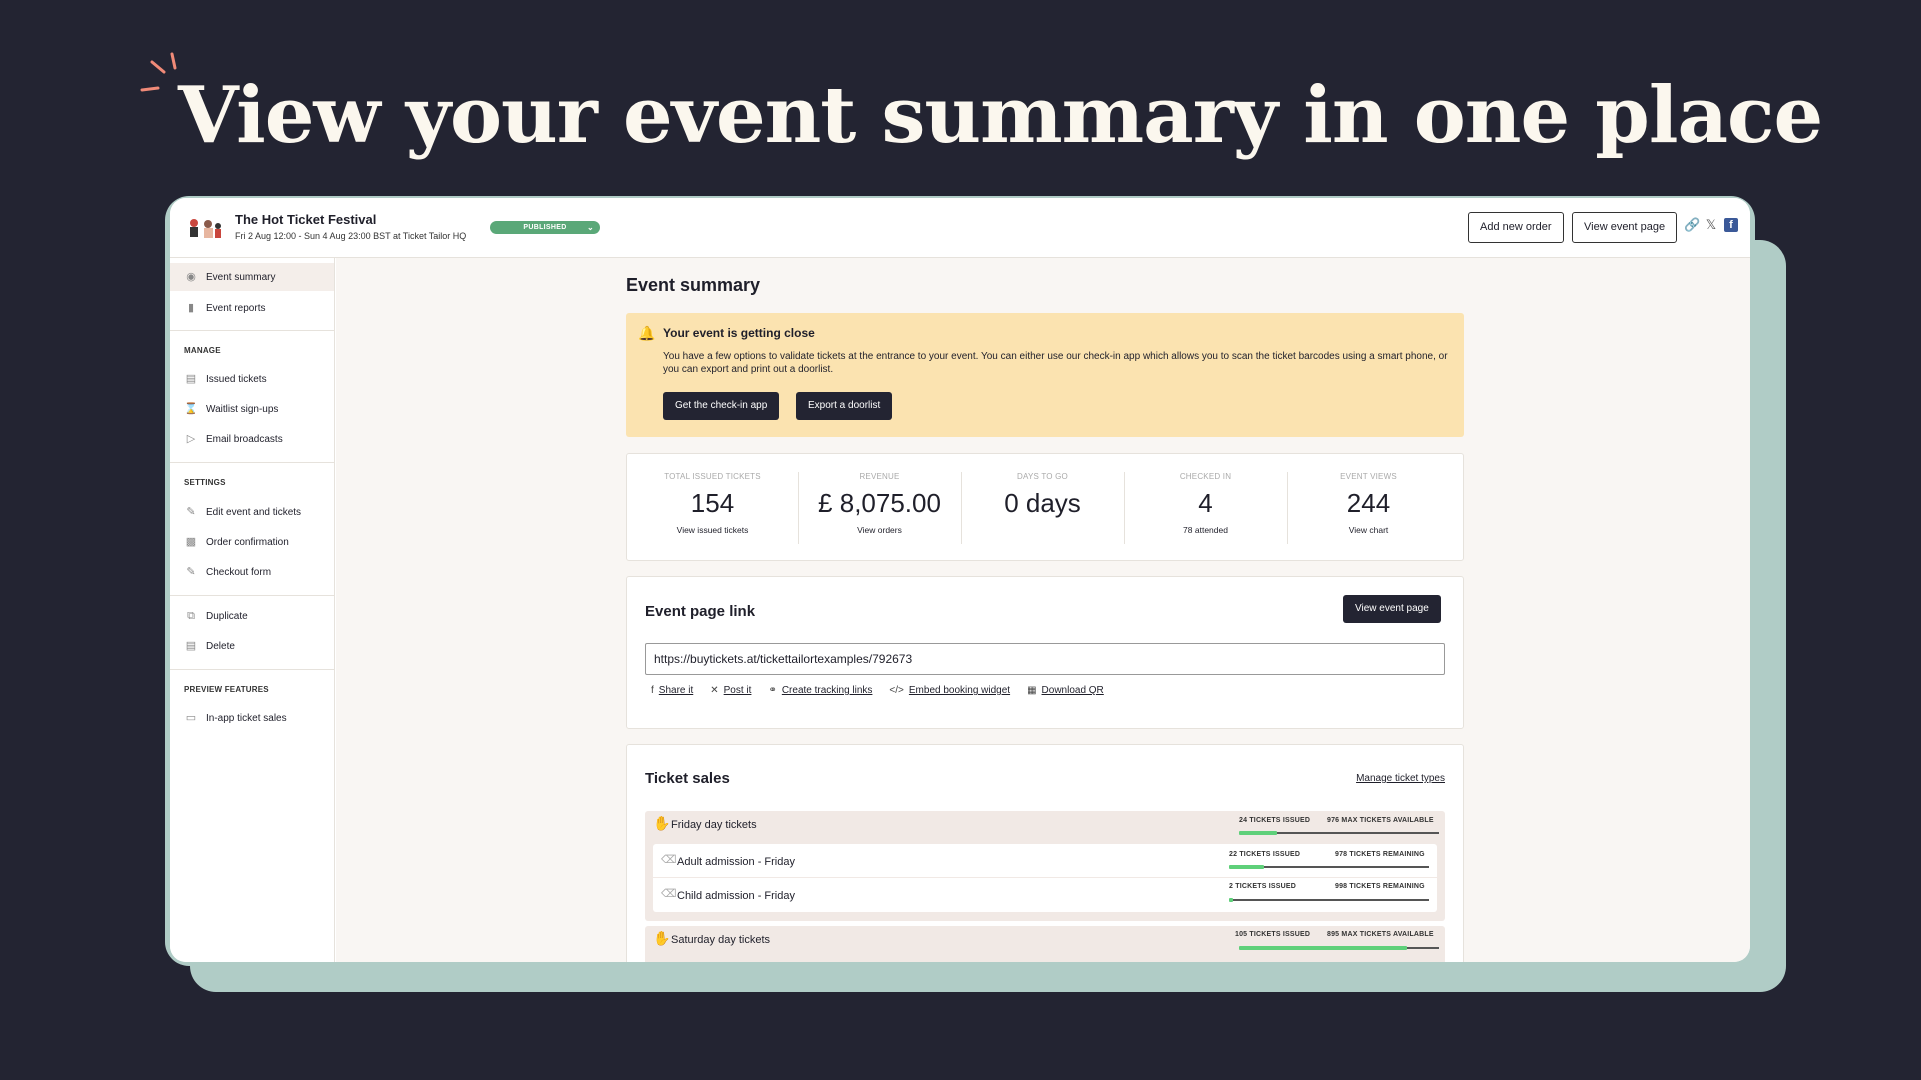 The height and width of the screenshot is (1080, 1921). I want to click on view-chart-link: View chart, so click(1368, 530).